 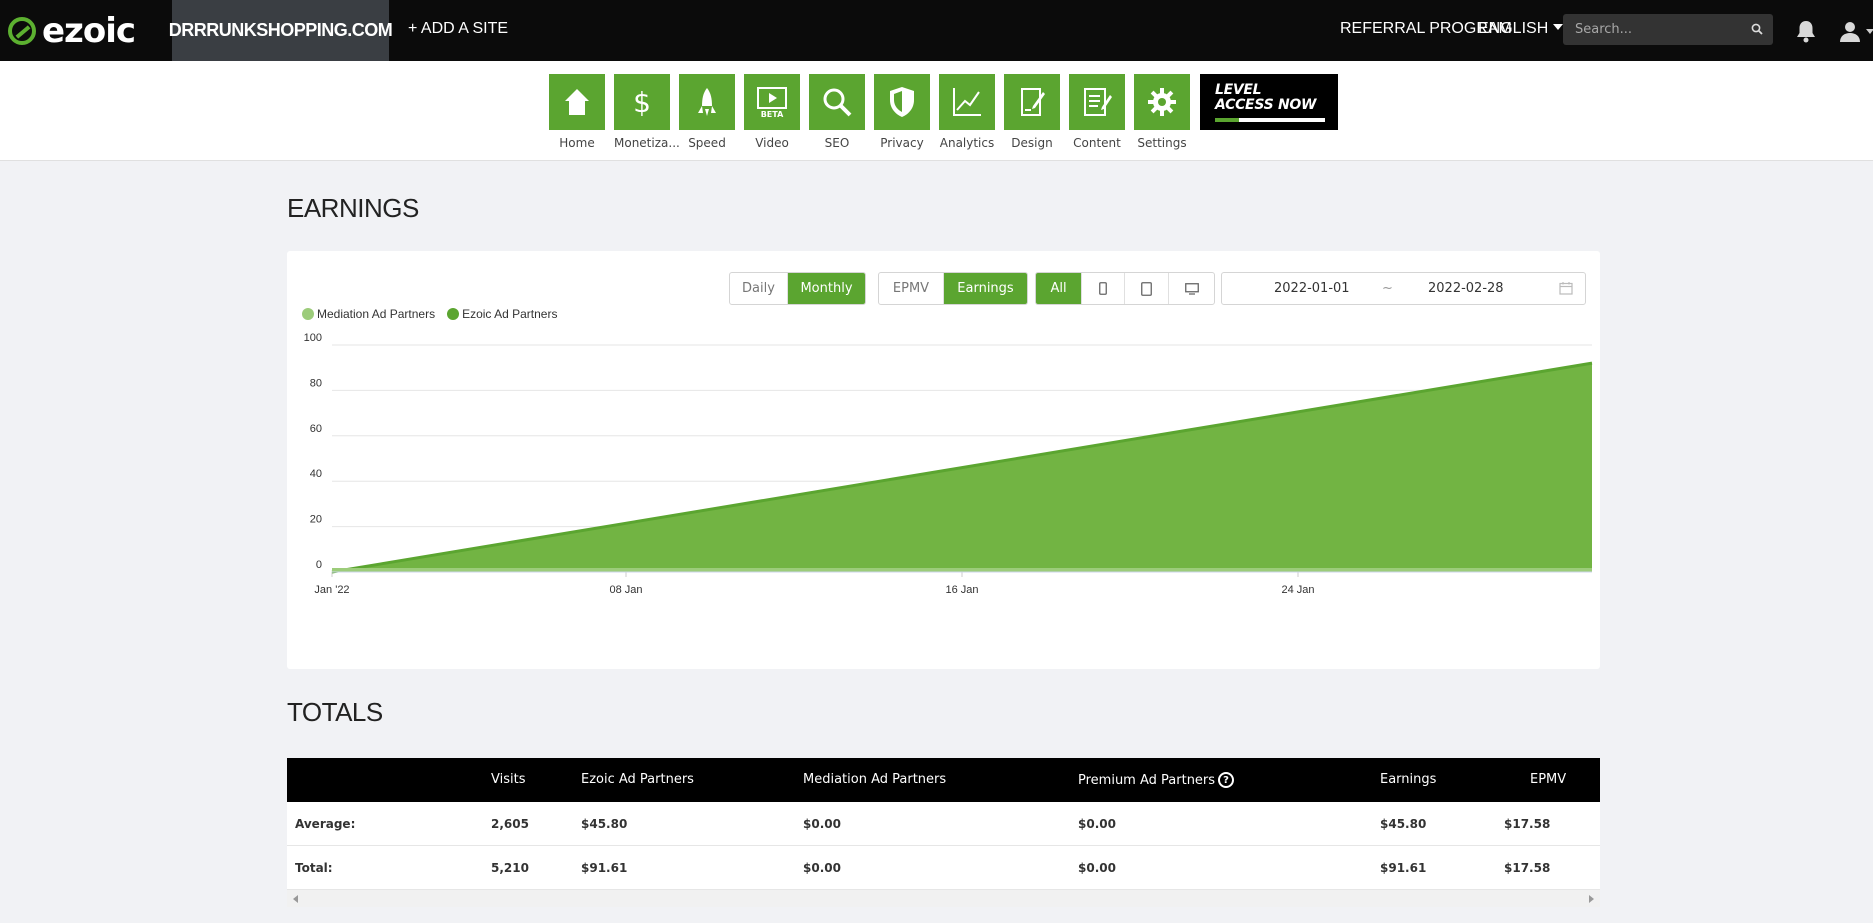 What do you see at coordinates (985, 288) in the screenshot?
I see `earnings-button: Earnings` at bounding box center [985, 288].